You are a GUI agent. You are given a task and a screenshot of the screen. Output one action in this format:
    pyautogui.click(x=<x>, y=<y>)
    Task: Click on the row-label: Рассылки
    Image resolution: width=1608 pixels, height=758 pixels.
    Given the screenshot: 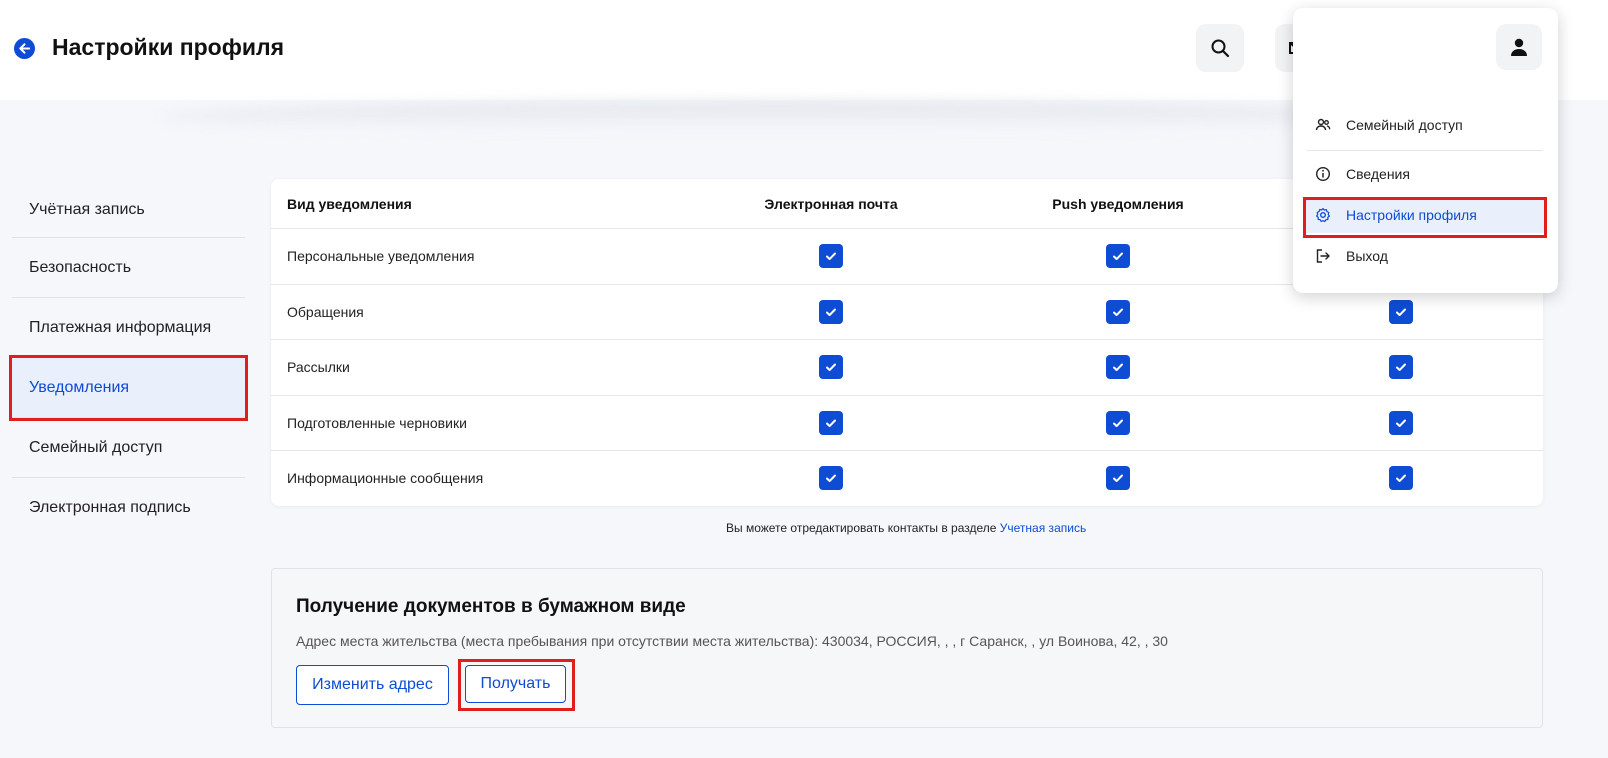 What is the action you would take?
    pyautogui.click(x=318, y=367)
    